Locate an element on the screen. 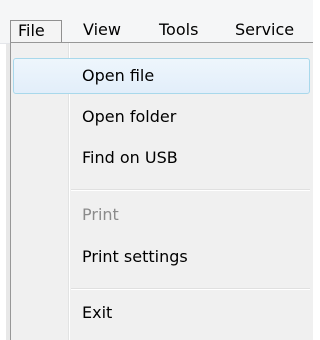  menu-file: File is located at coordinates (36, 31).